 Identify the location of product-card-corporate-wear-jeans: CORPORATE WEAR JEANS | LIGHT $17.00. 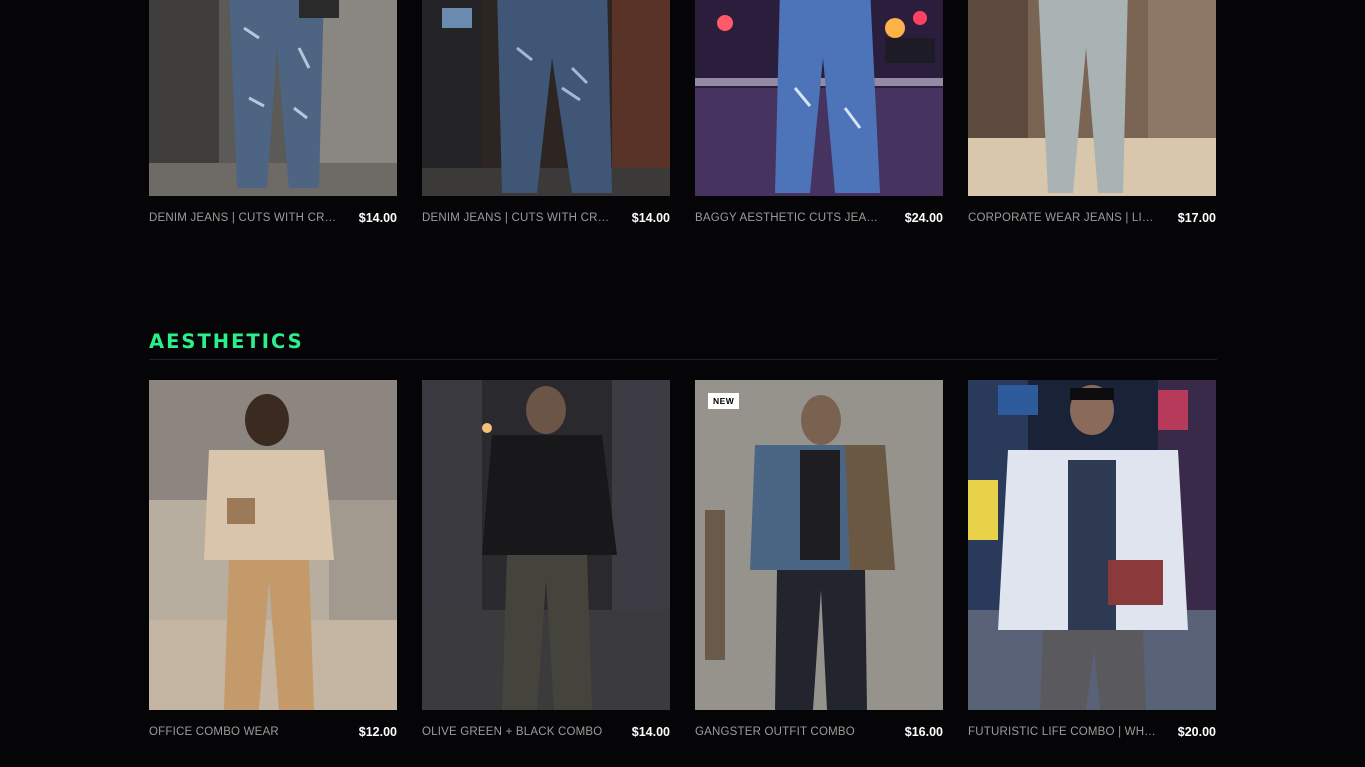
(1092, 112).